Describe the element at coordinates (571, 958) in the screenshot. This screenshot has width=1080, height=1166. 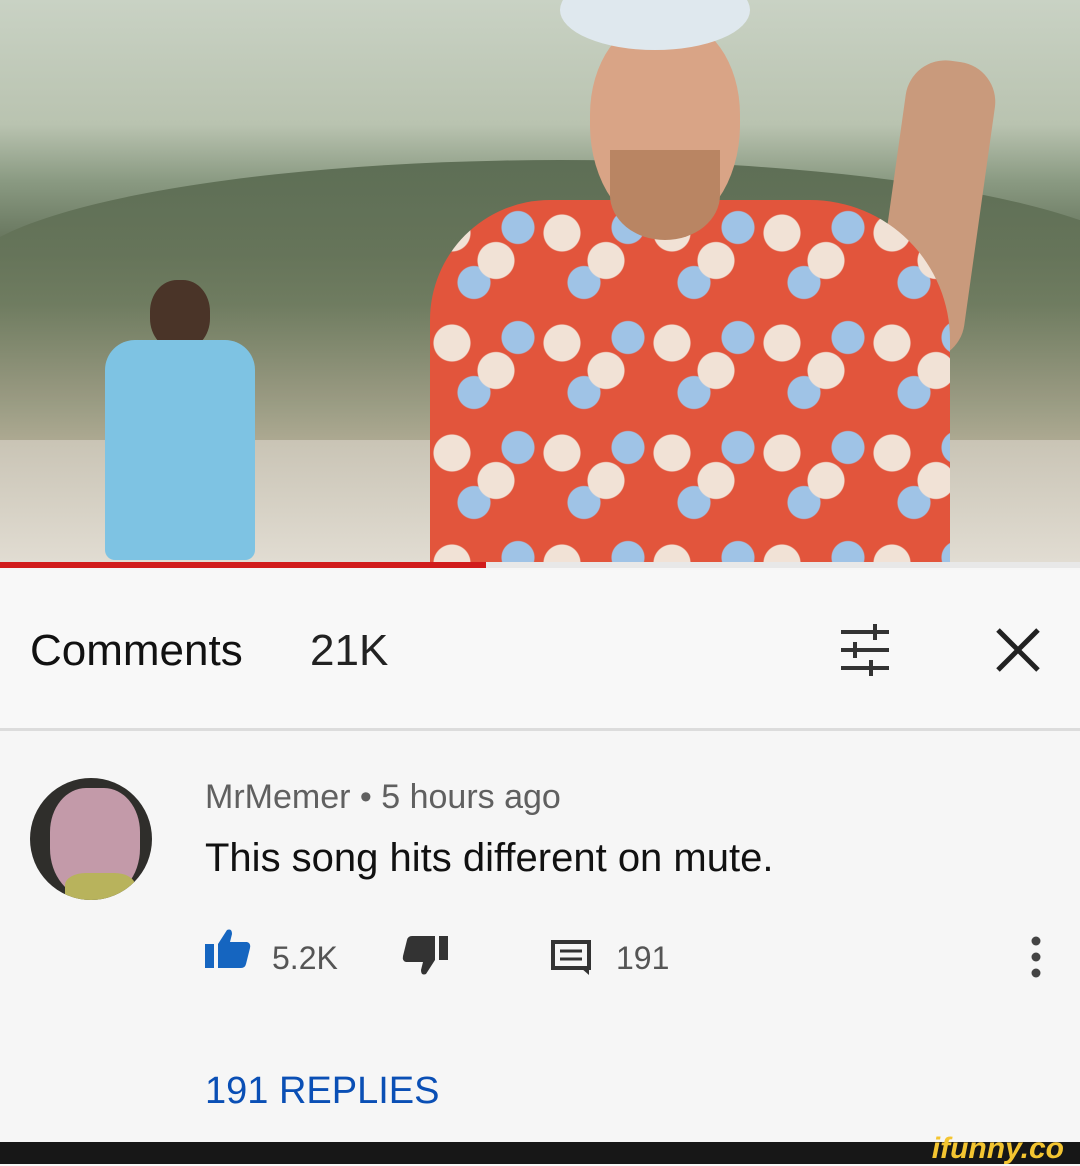
I see `comment-icon` at that location.